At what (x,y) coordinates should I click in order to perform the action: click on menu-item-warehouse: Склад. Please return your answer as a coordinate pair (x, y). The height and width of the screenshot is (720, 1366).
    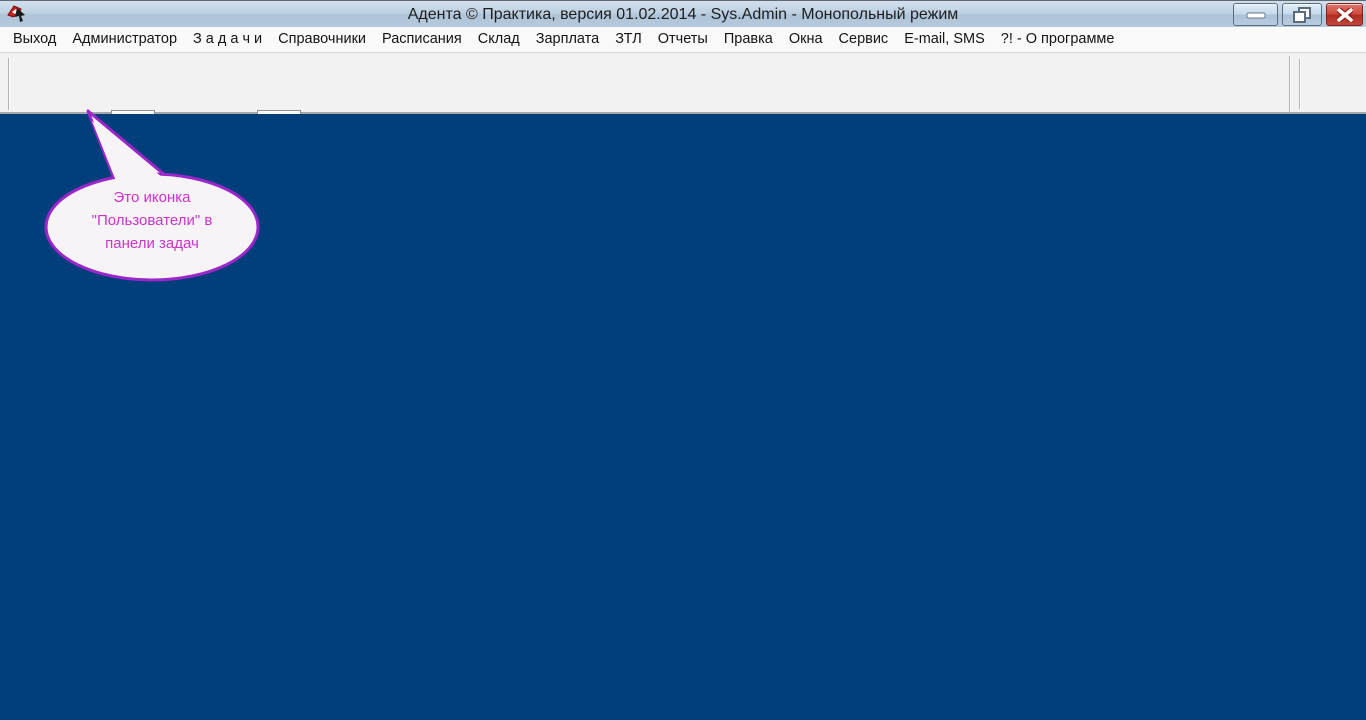
    Looking at the image, I should click on (499, 39).